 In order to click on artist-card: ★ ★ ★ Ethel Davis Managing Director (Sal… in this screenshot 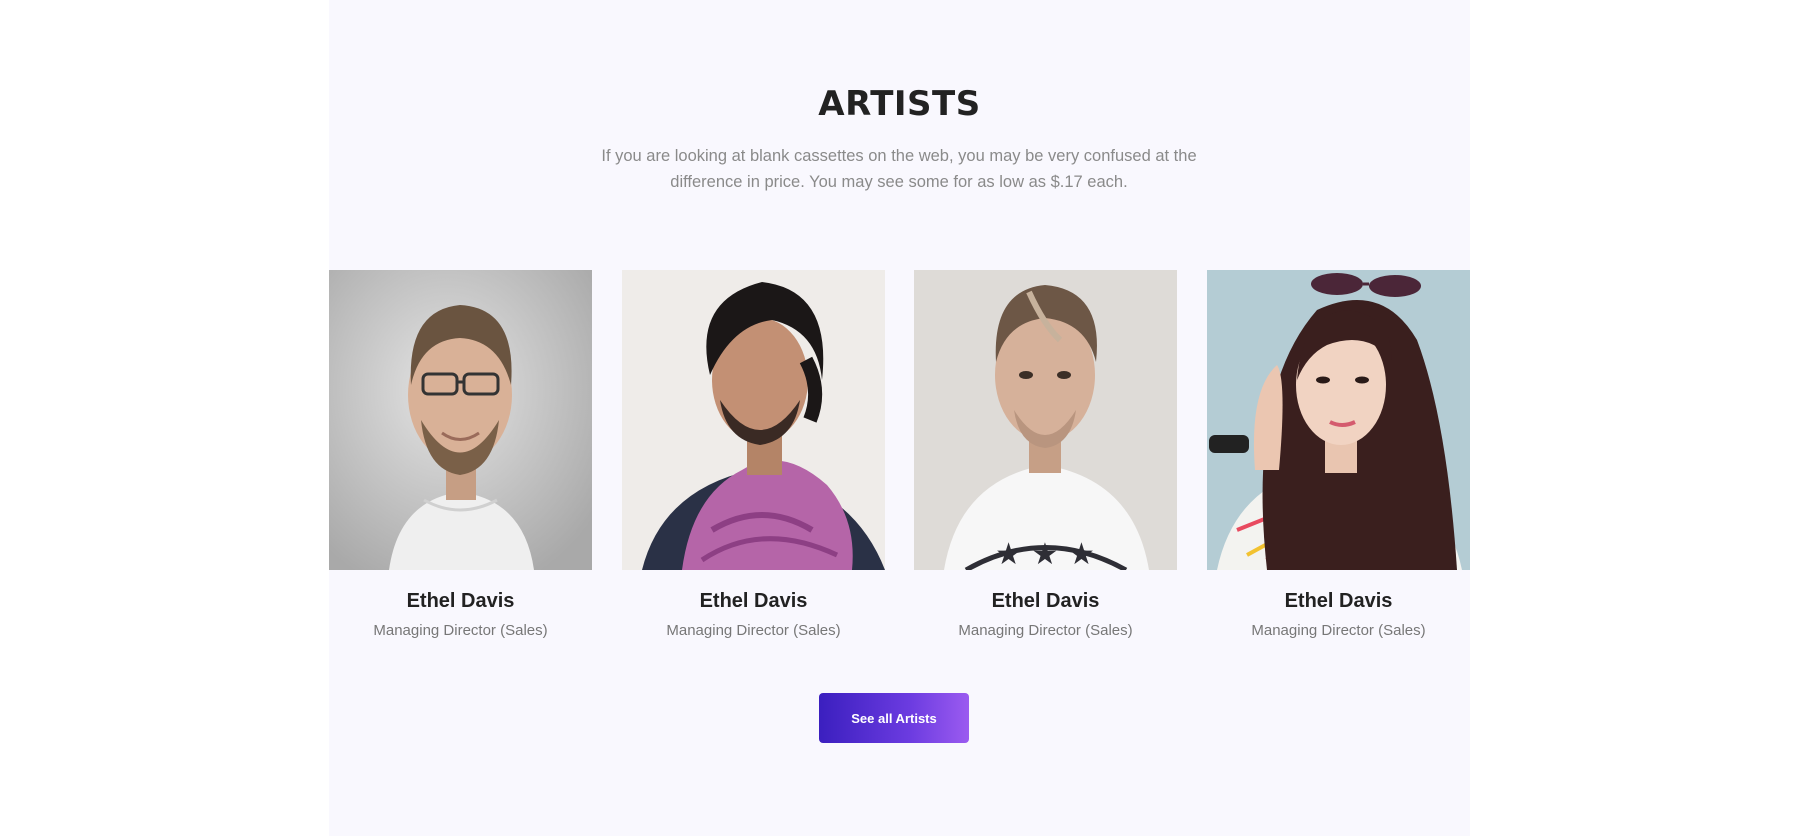, I will do `click(1045, 454)`.